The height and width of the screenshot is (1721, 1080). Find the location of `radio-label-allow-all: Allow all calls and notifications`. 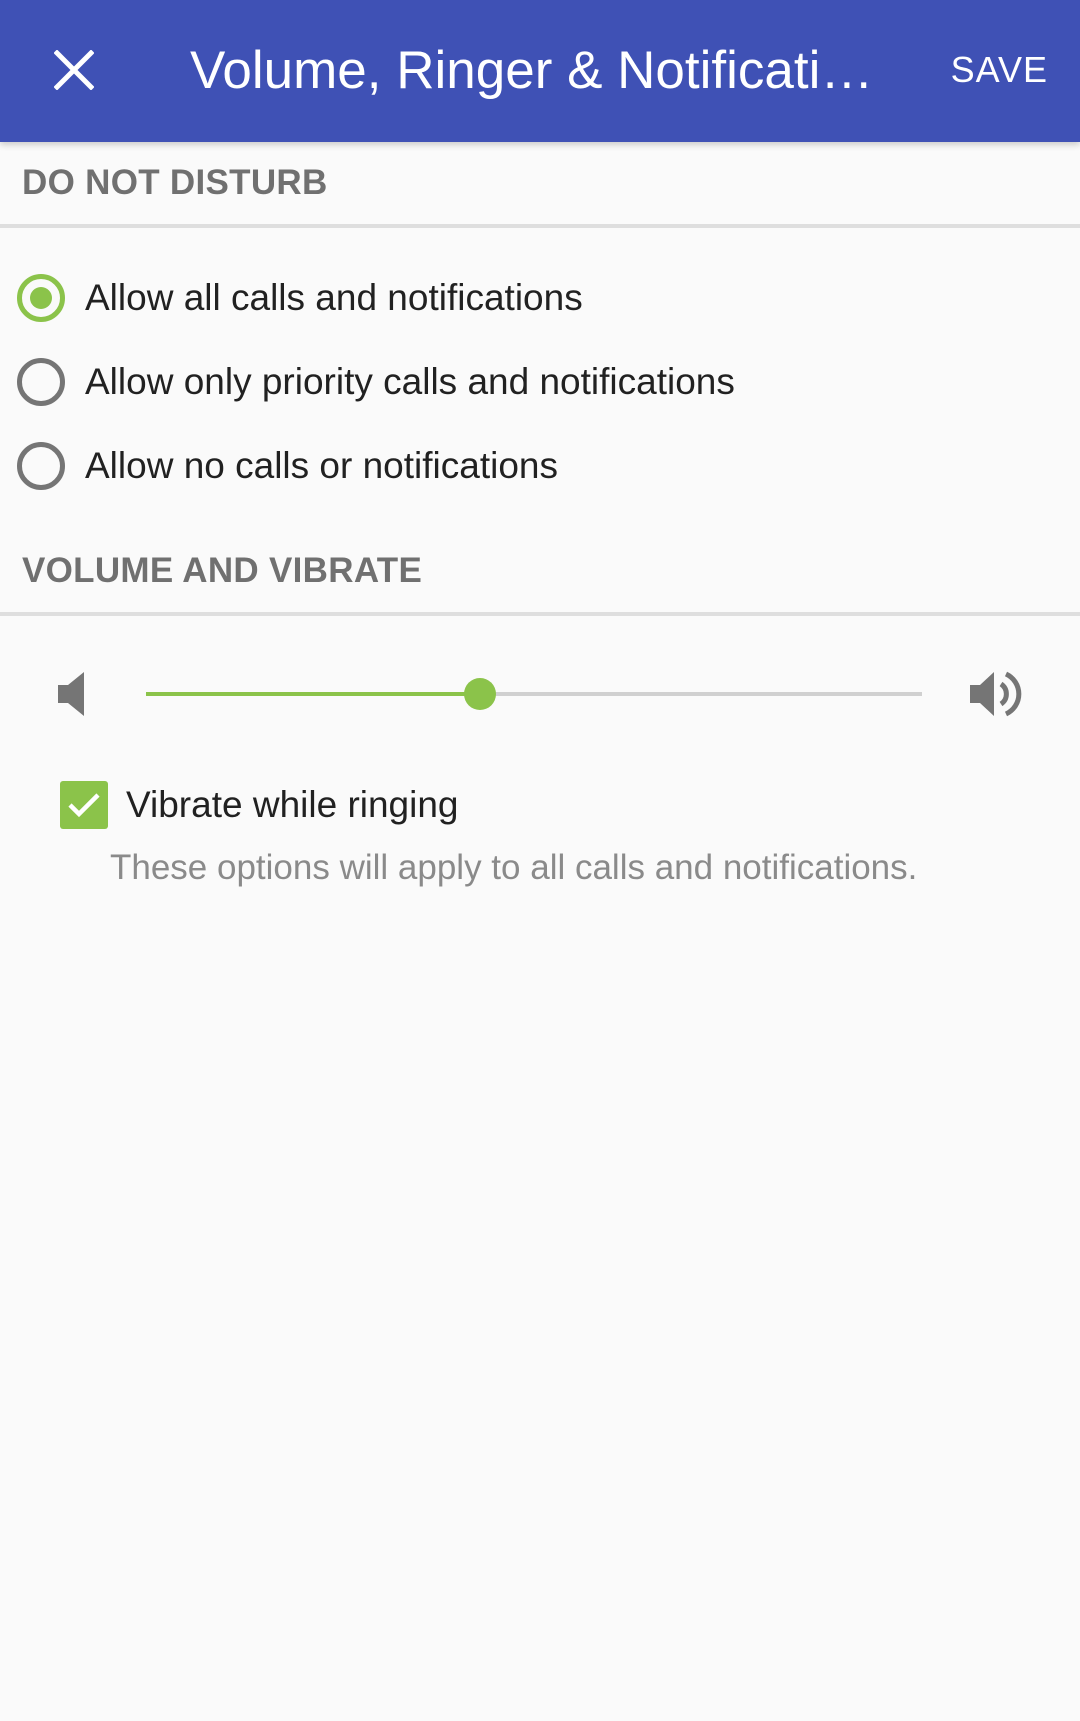

radio-label-allow-all: Allow all calls and notifications is located at coordinates (334, 297).